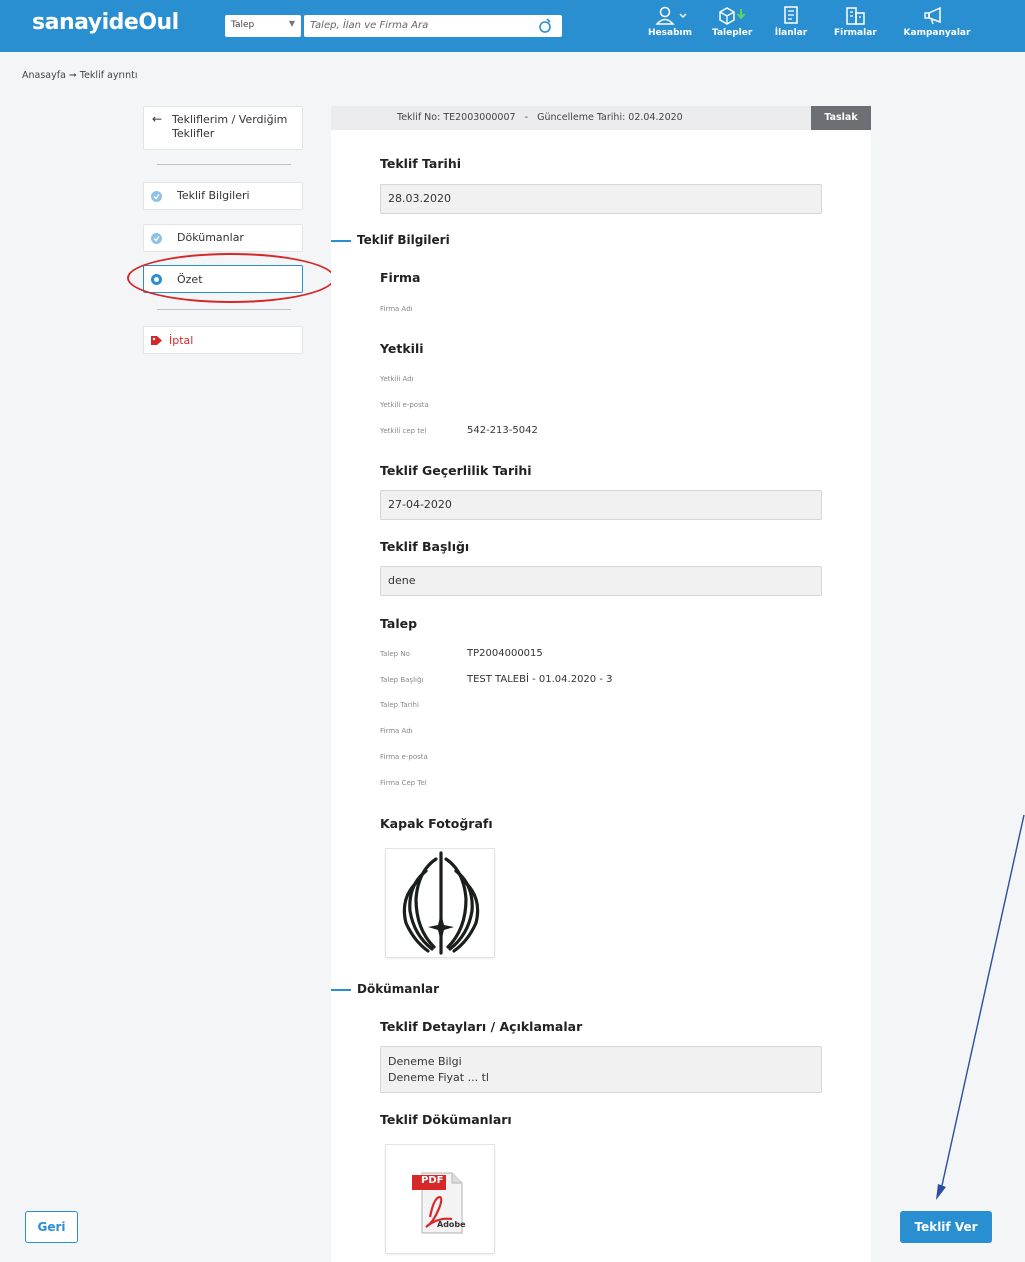  Describe the element at coordinates (395, 654) in the screenshot. I see `talep-no-label: Talep No` at that location.